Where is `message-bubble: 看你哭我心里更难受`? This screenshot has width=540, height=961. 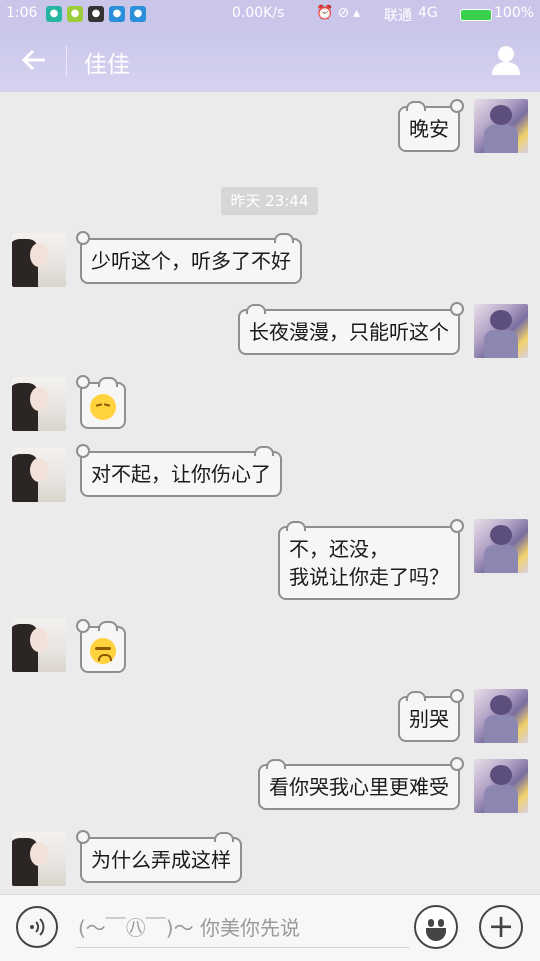 message-bubble: 看你哭我心里更难受 is located at coordinates (361, 783).